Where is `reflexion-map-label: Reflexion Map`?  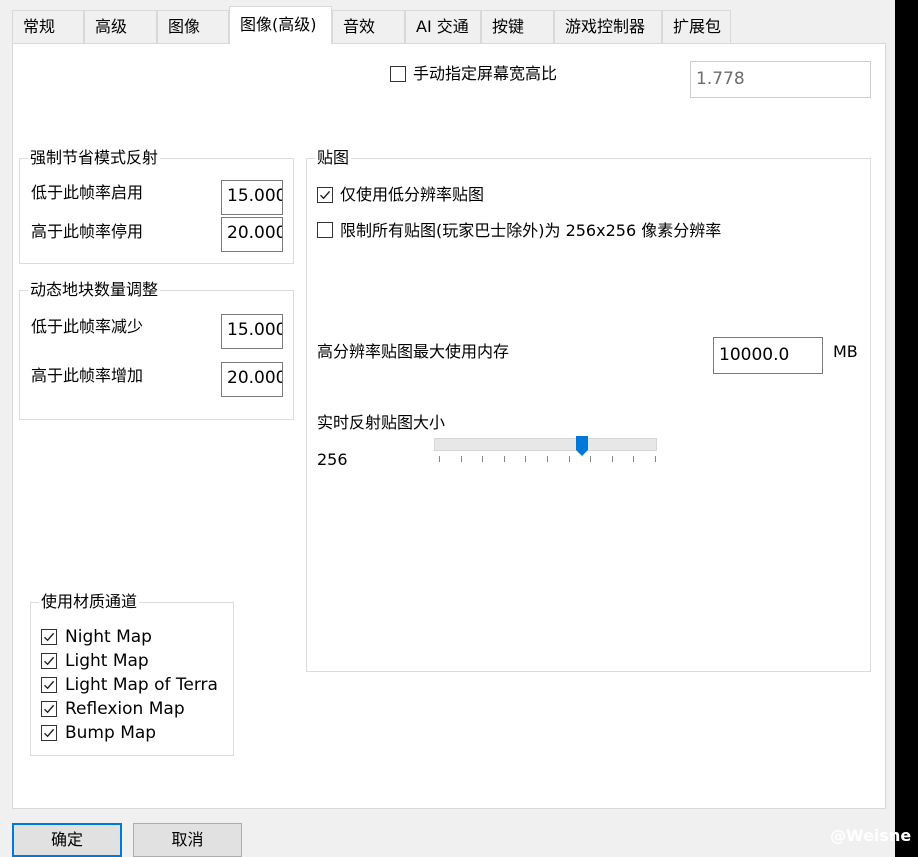 reflexion-map-label: Reflexion Map is located at coordinates (125, 709).